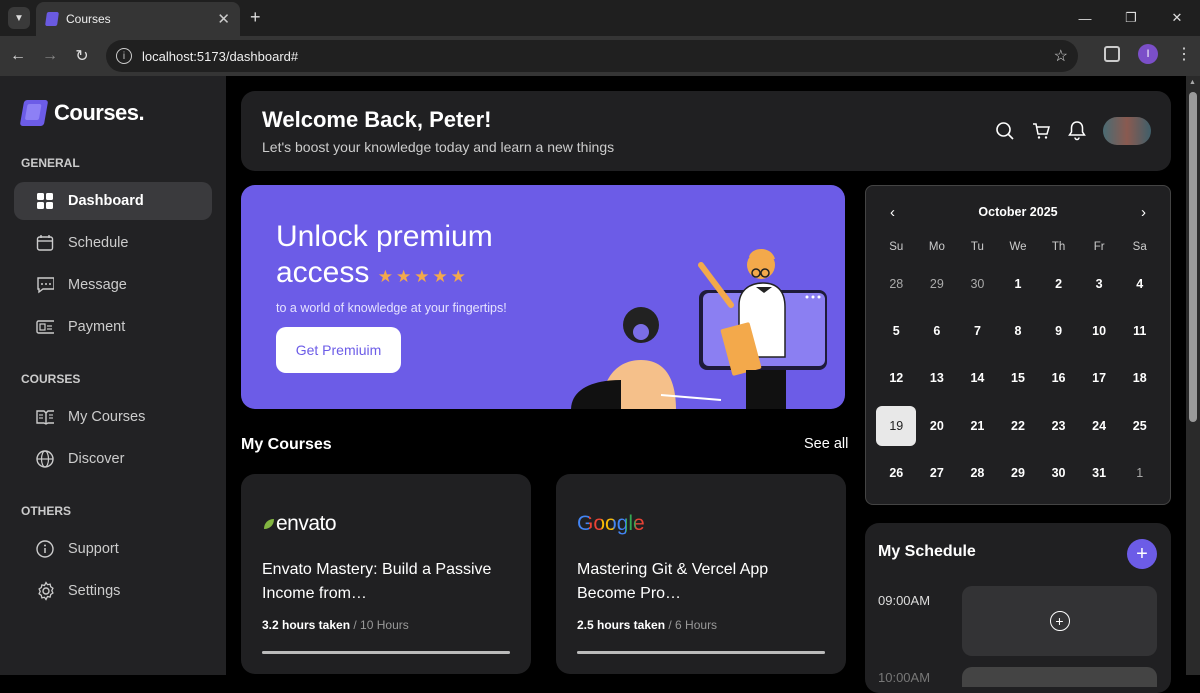 Image resolution: width=1200 pixels, height=693 pixels. I want to click on address-bar-row: ← → ↻ i localhost:5173/dashboard# ☆ I ⋮, so click(600, 56).